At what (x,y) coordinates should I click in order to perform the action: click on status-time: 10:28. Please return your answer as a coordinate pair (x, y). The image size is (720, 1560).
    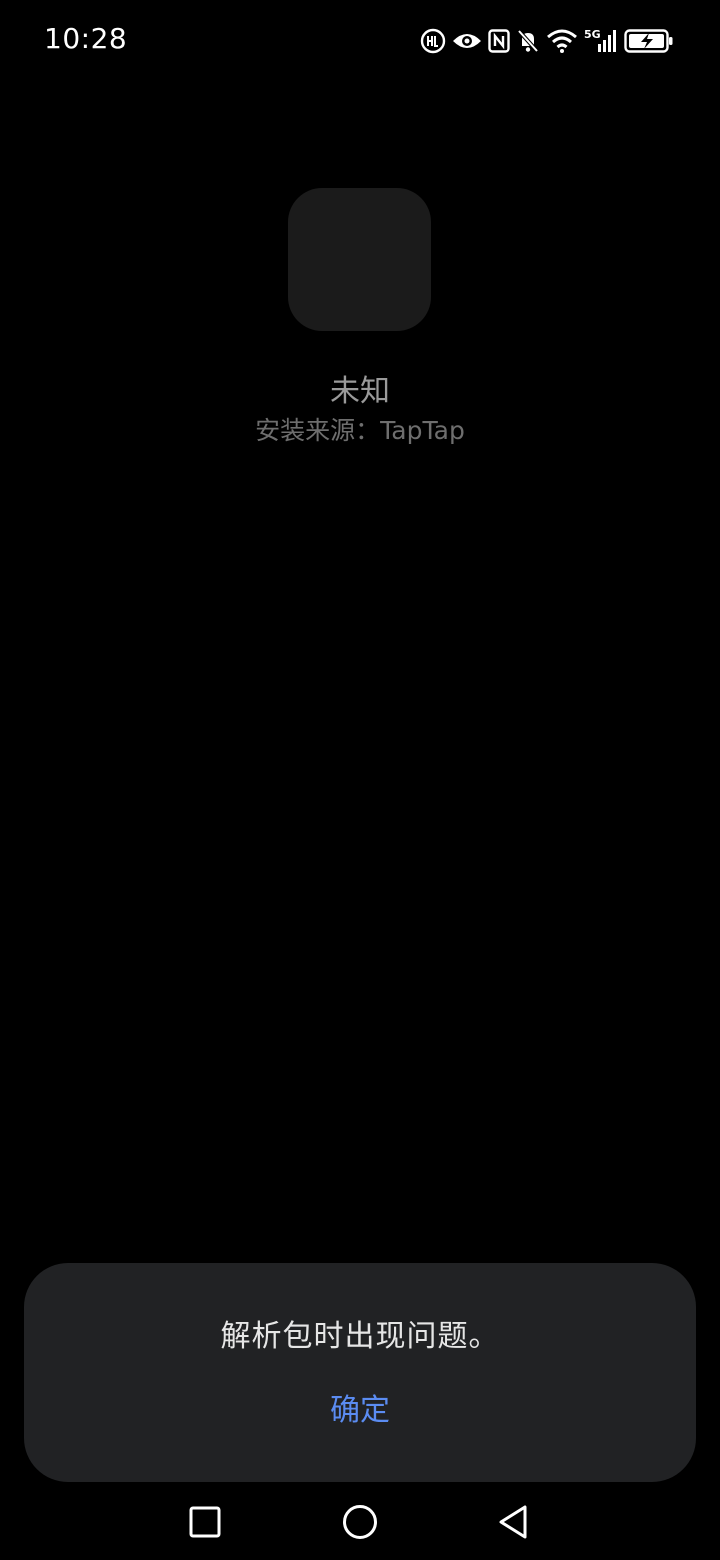
    Looking at the image, I should click on (86, 38).